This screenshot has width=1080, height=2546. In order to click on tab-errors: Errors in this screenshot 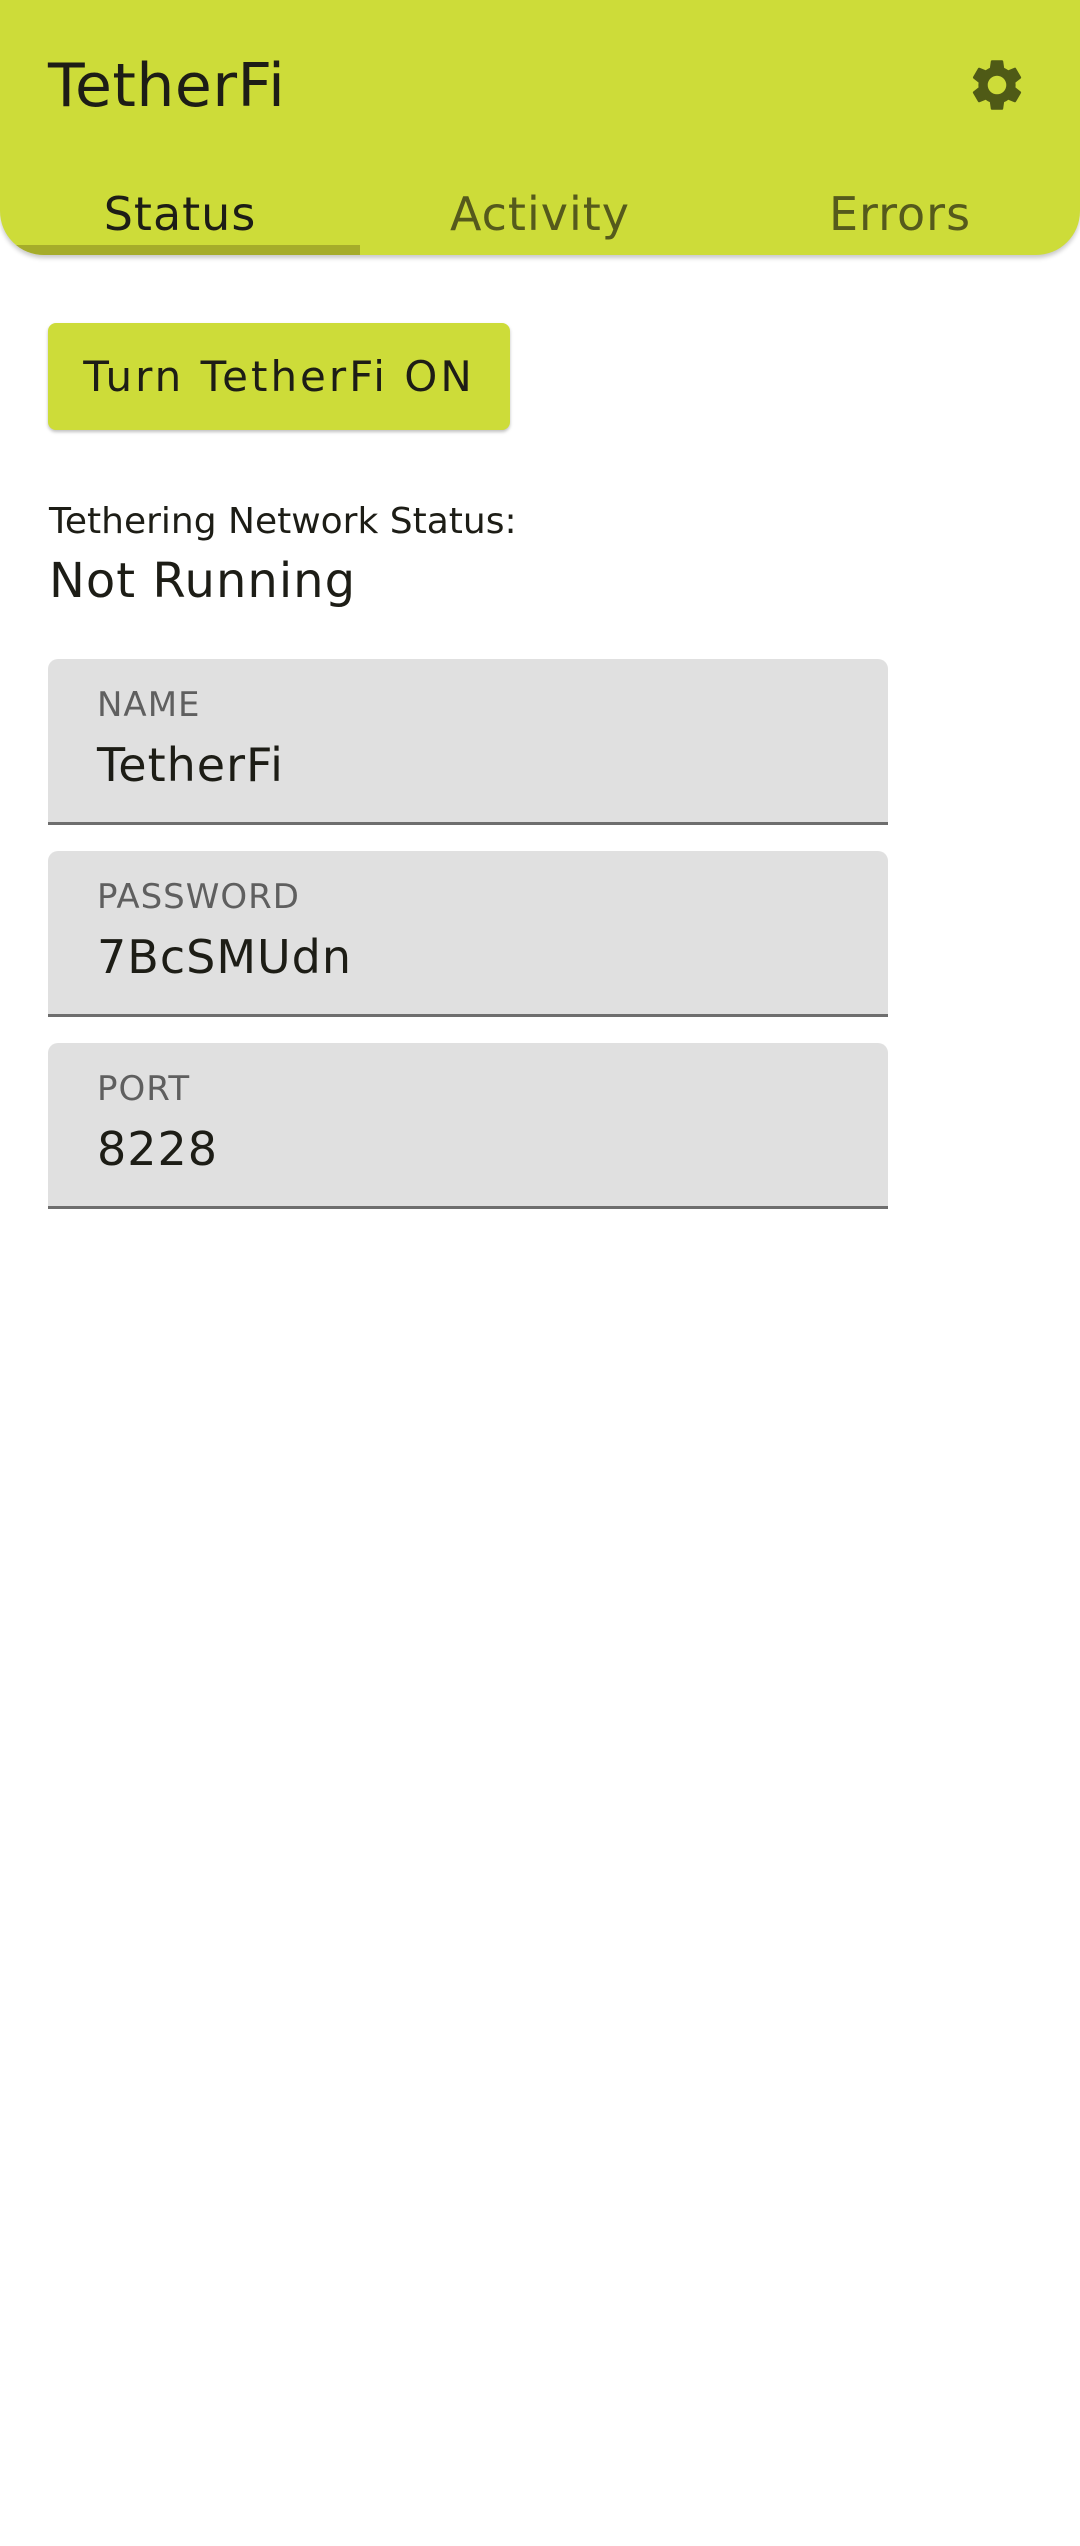, I will do `click(900, 213)`.